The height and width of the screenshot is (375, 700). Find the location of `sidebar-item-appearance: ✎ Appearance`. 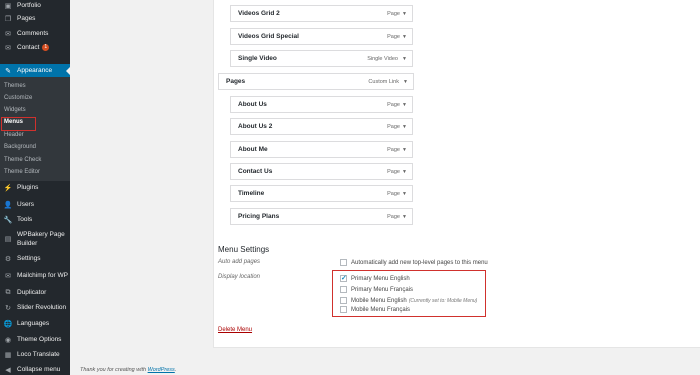

sidebar-item-appearance: ✎ Appearance is located at coordinates (35, 70).